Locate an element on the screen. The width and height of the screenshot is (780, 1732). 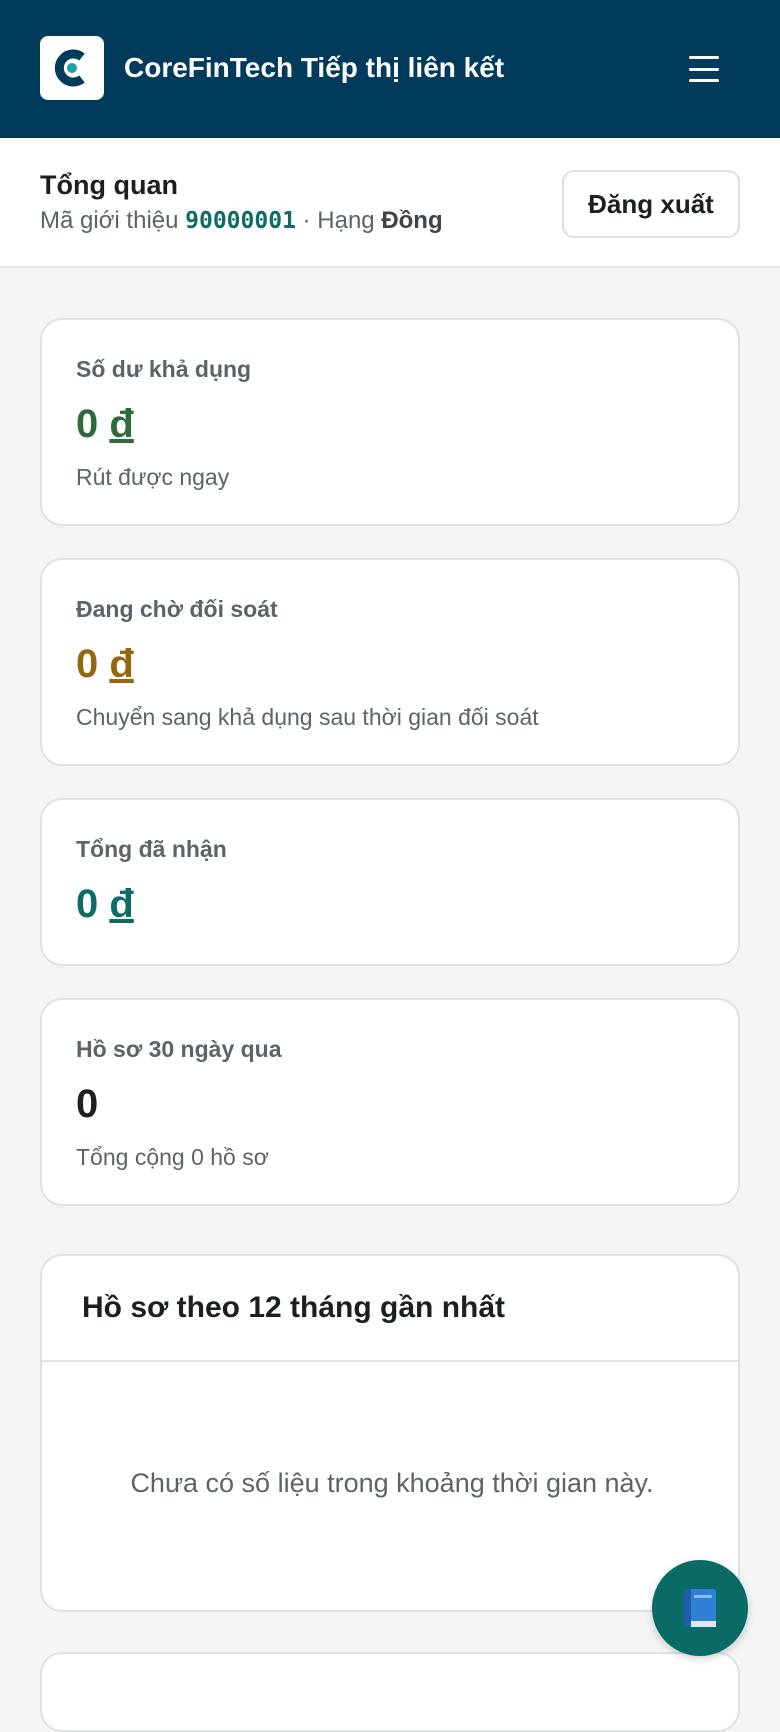
card-title: Hồ sơ theo 12 tháng gần nhất is located at coordinates (390, 1309).